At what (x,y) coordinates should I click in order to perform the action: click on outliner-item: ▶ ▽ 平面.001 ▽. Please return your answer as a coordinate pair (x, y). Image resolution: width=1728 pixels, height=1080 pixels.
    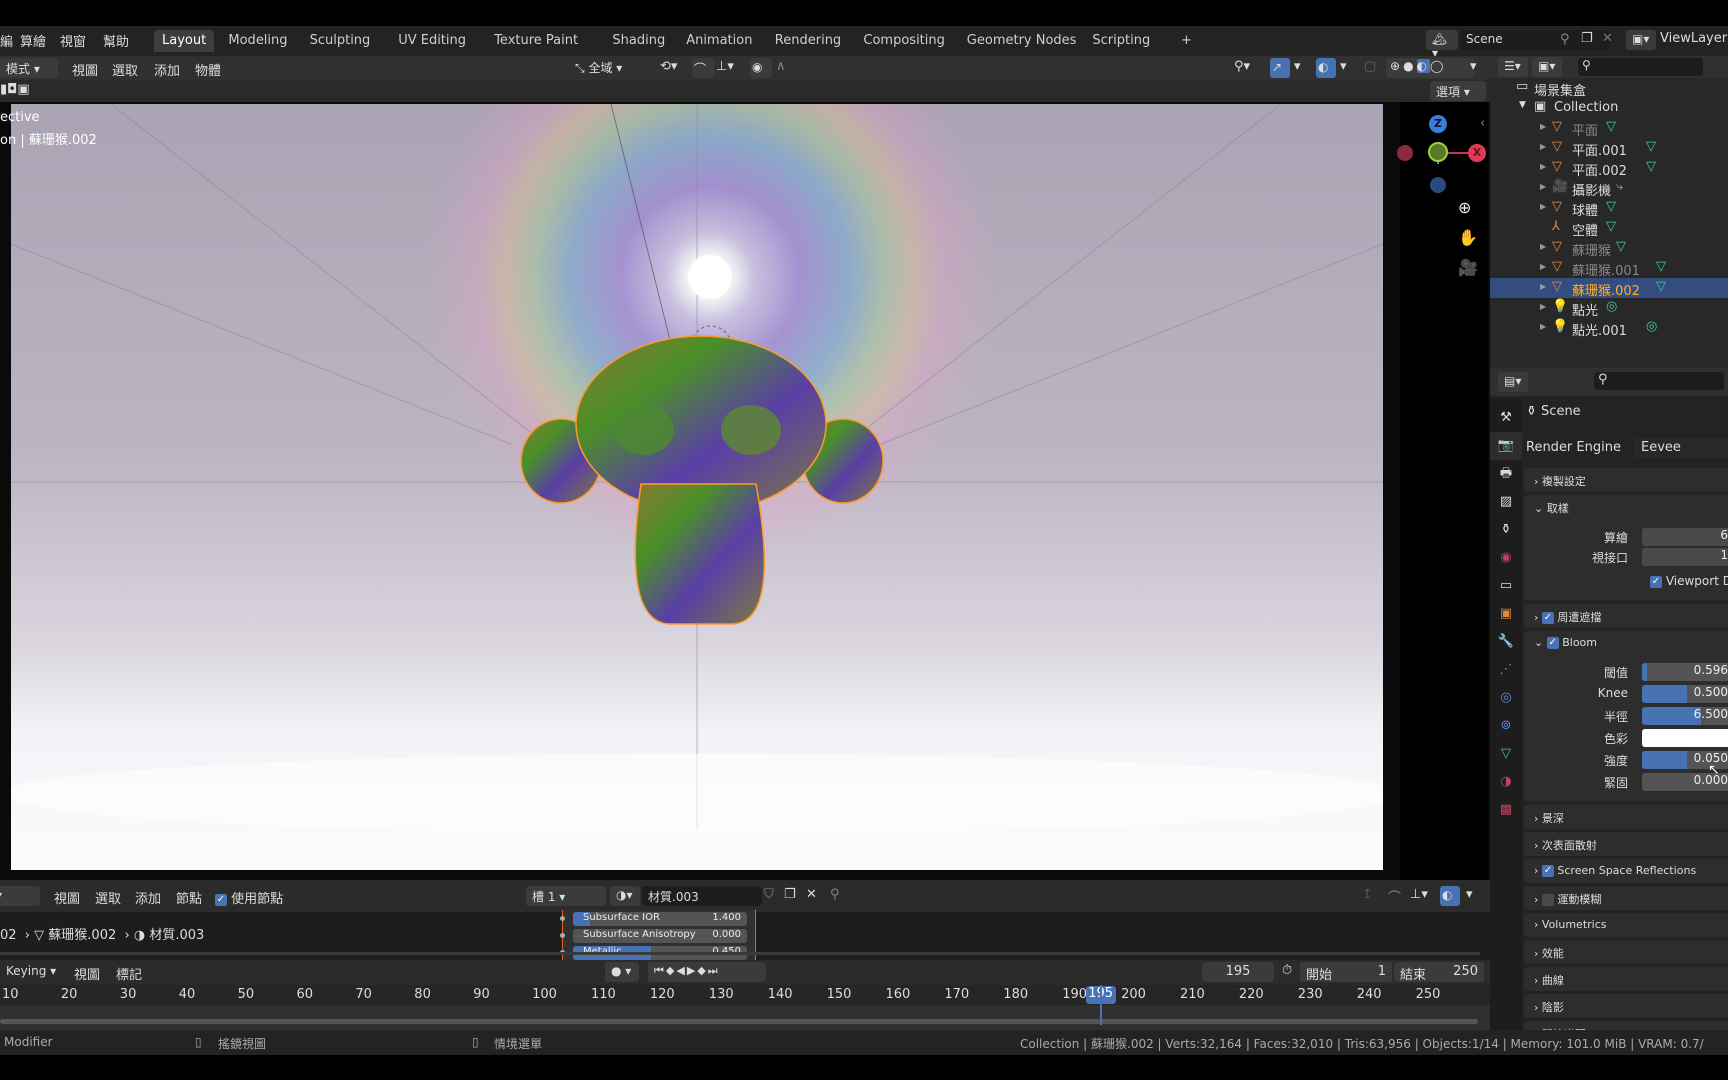
    Looking at the image, I should click on (1609, 148).